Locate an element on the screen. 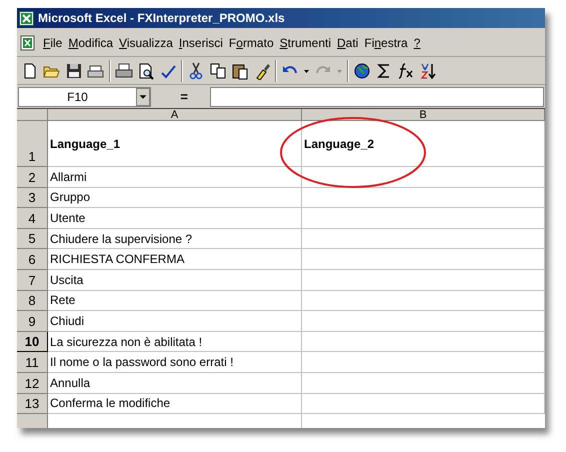  magnifier-page-icon is located at coordinates (146, 71).